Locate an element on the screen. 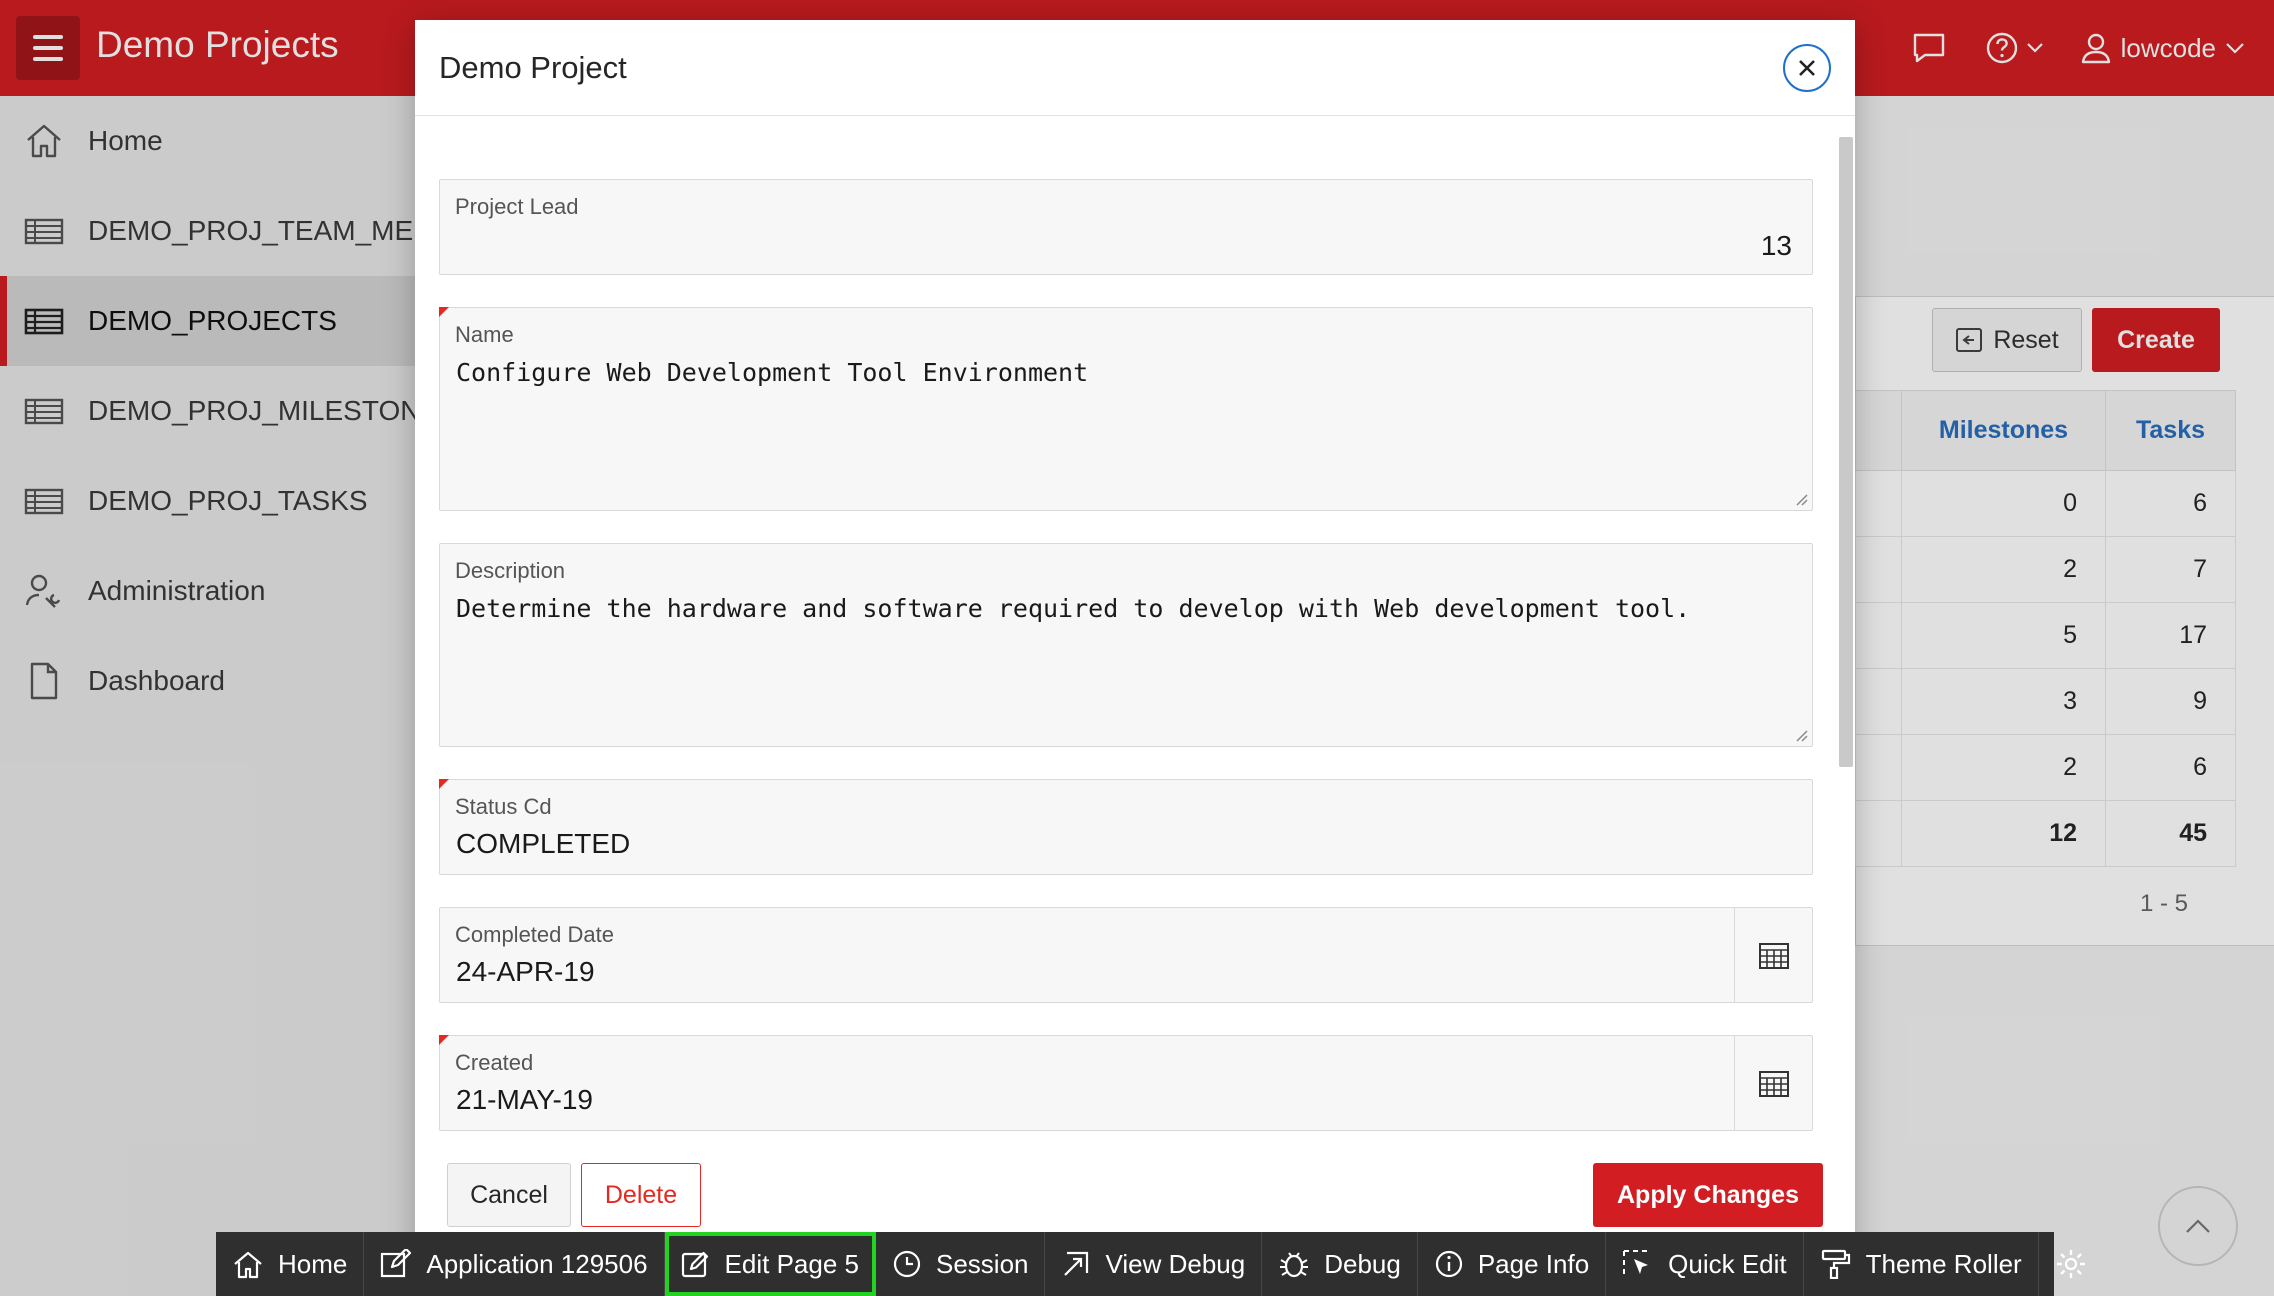  cancel-button: Cancel is located at coordinates (509, 1195).